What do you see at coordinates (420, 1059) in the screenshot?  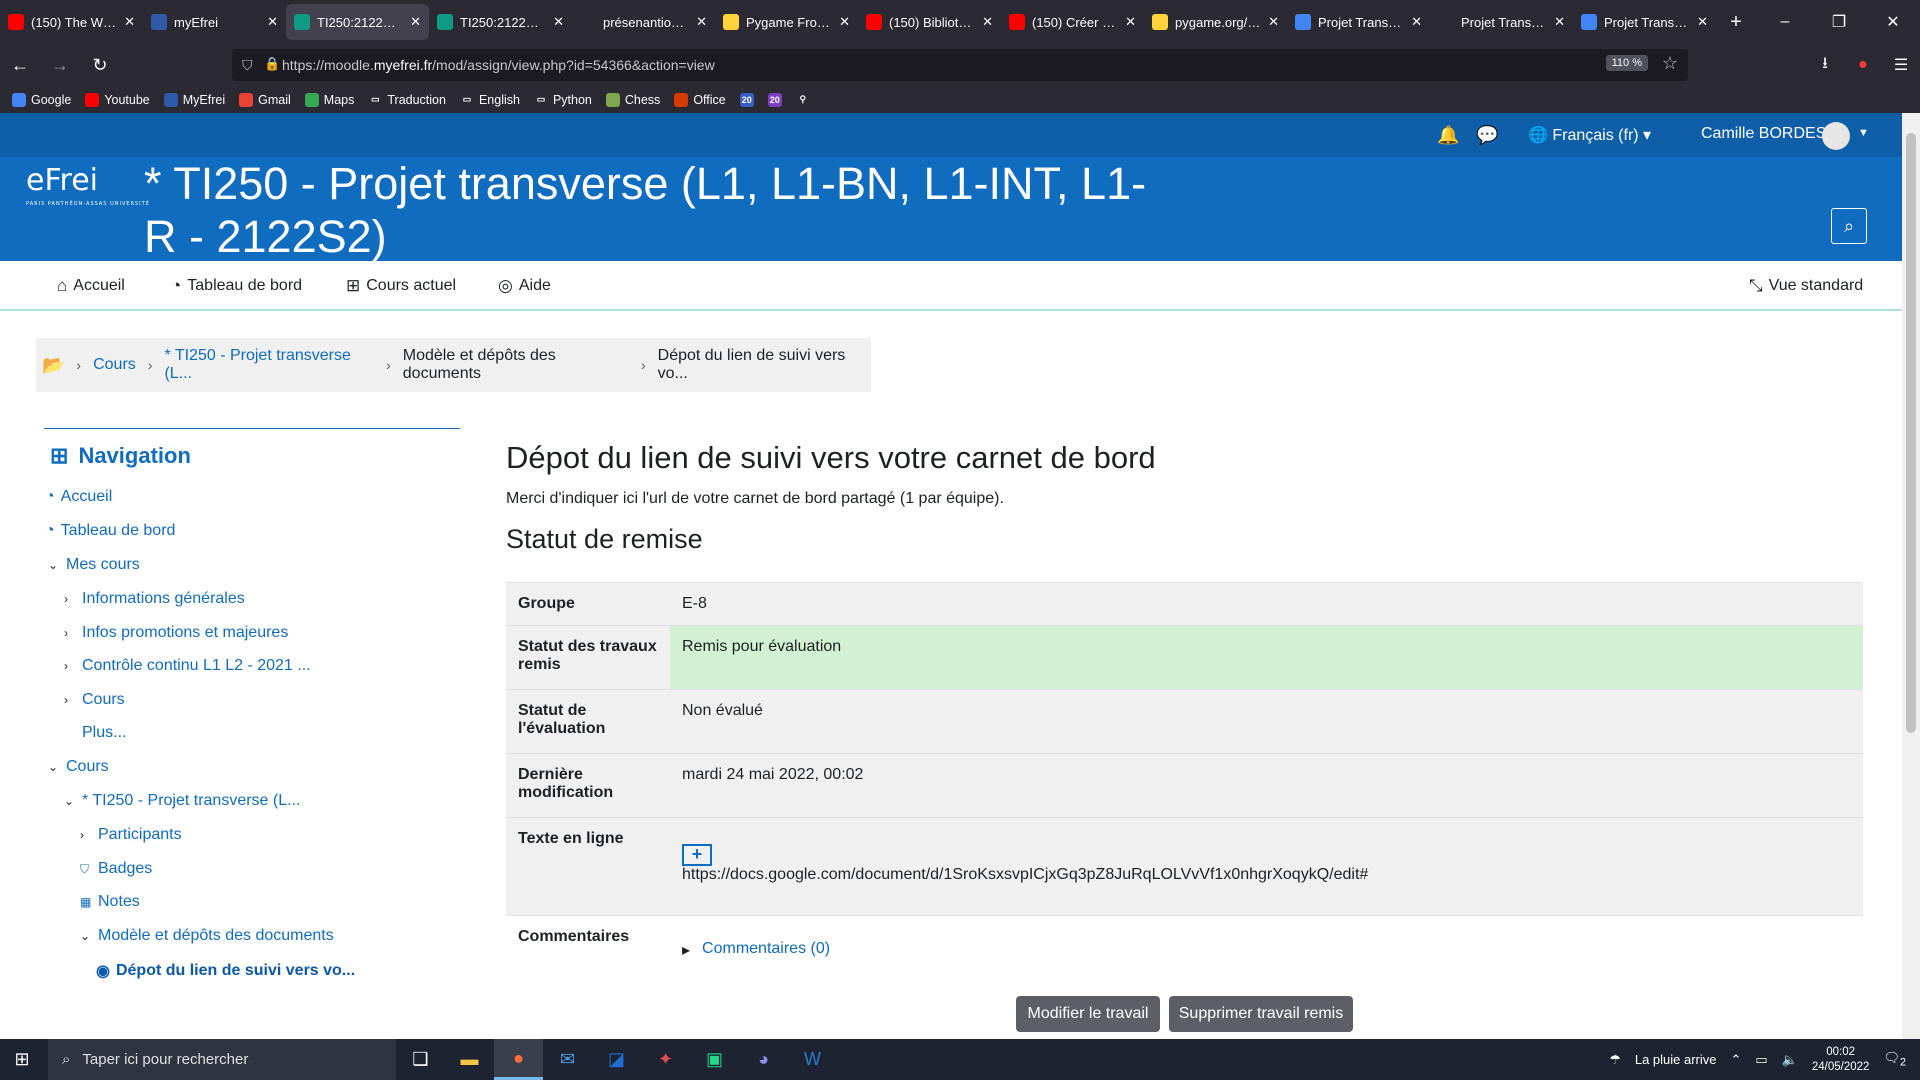 I see `task-view-icon: ❑` at bounding box center [420, 1059].